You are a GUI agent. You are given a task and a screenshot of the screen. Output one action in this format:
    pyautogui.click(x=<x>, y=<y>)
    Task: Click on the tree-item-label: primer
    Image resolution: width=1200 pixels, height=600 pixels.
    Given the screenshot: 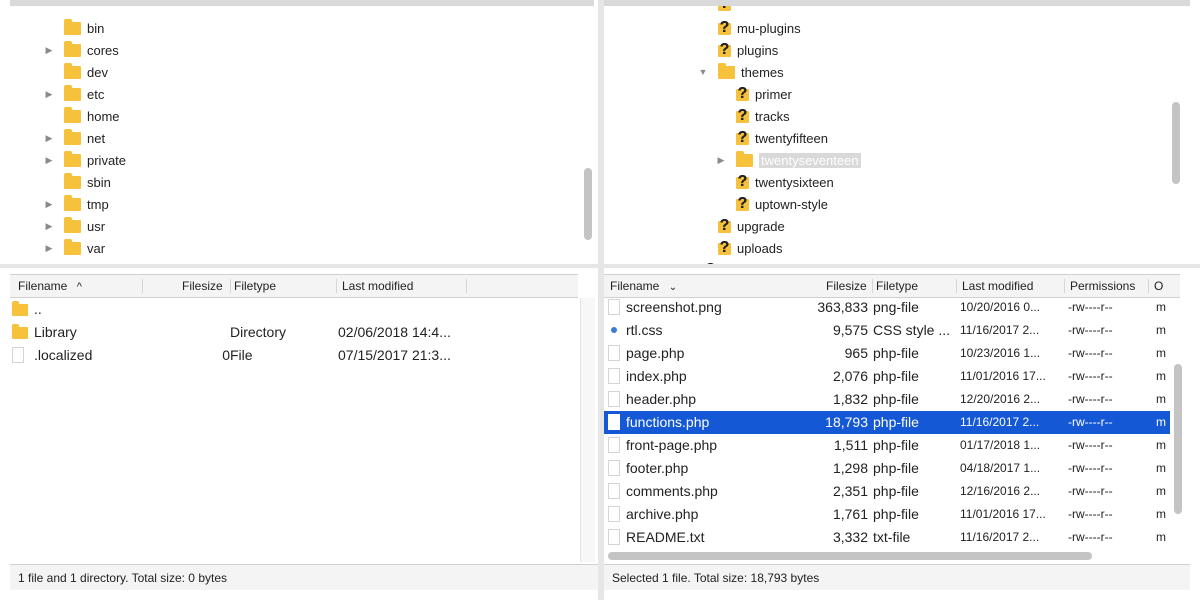 What is the action you would take?
    pyautogui.click(x=773, y=94)
    